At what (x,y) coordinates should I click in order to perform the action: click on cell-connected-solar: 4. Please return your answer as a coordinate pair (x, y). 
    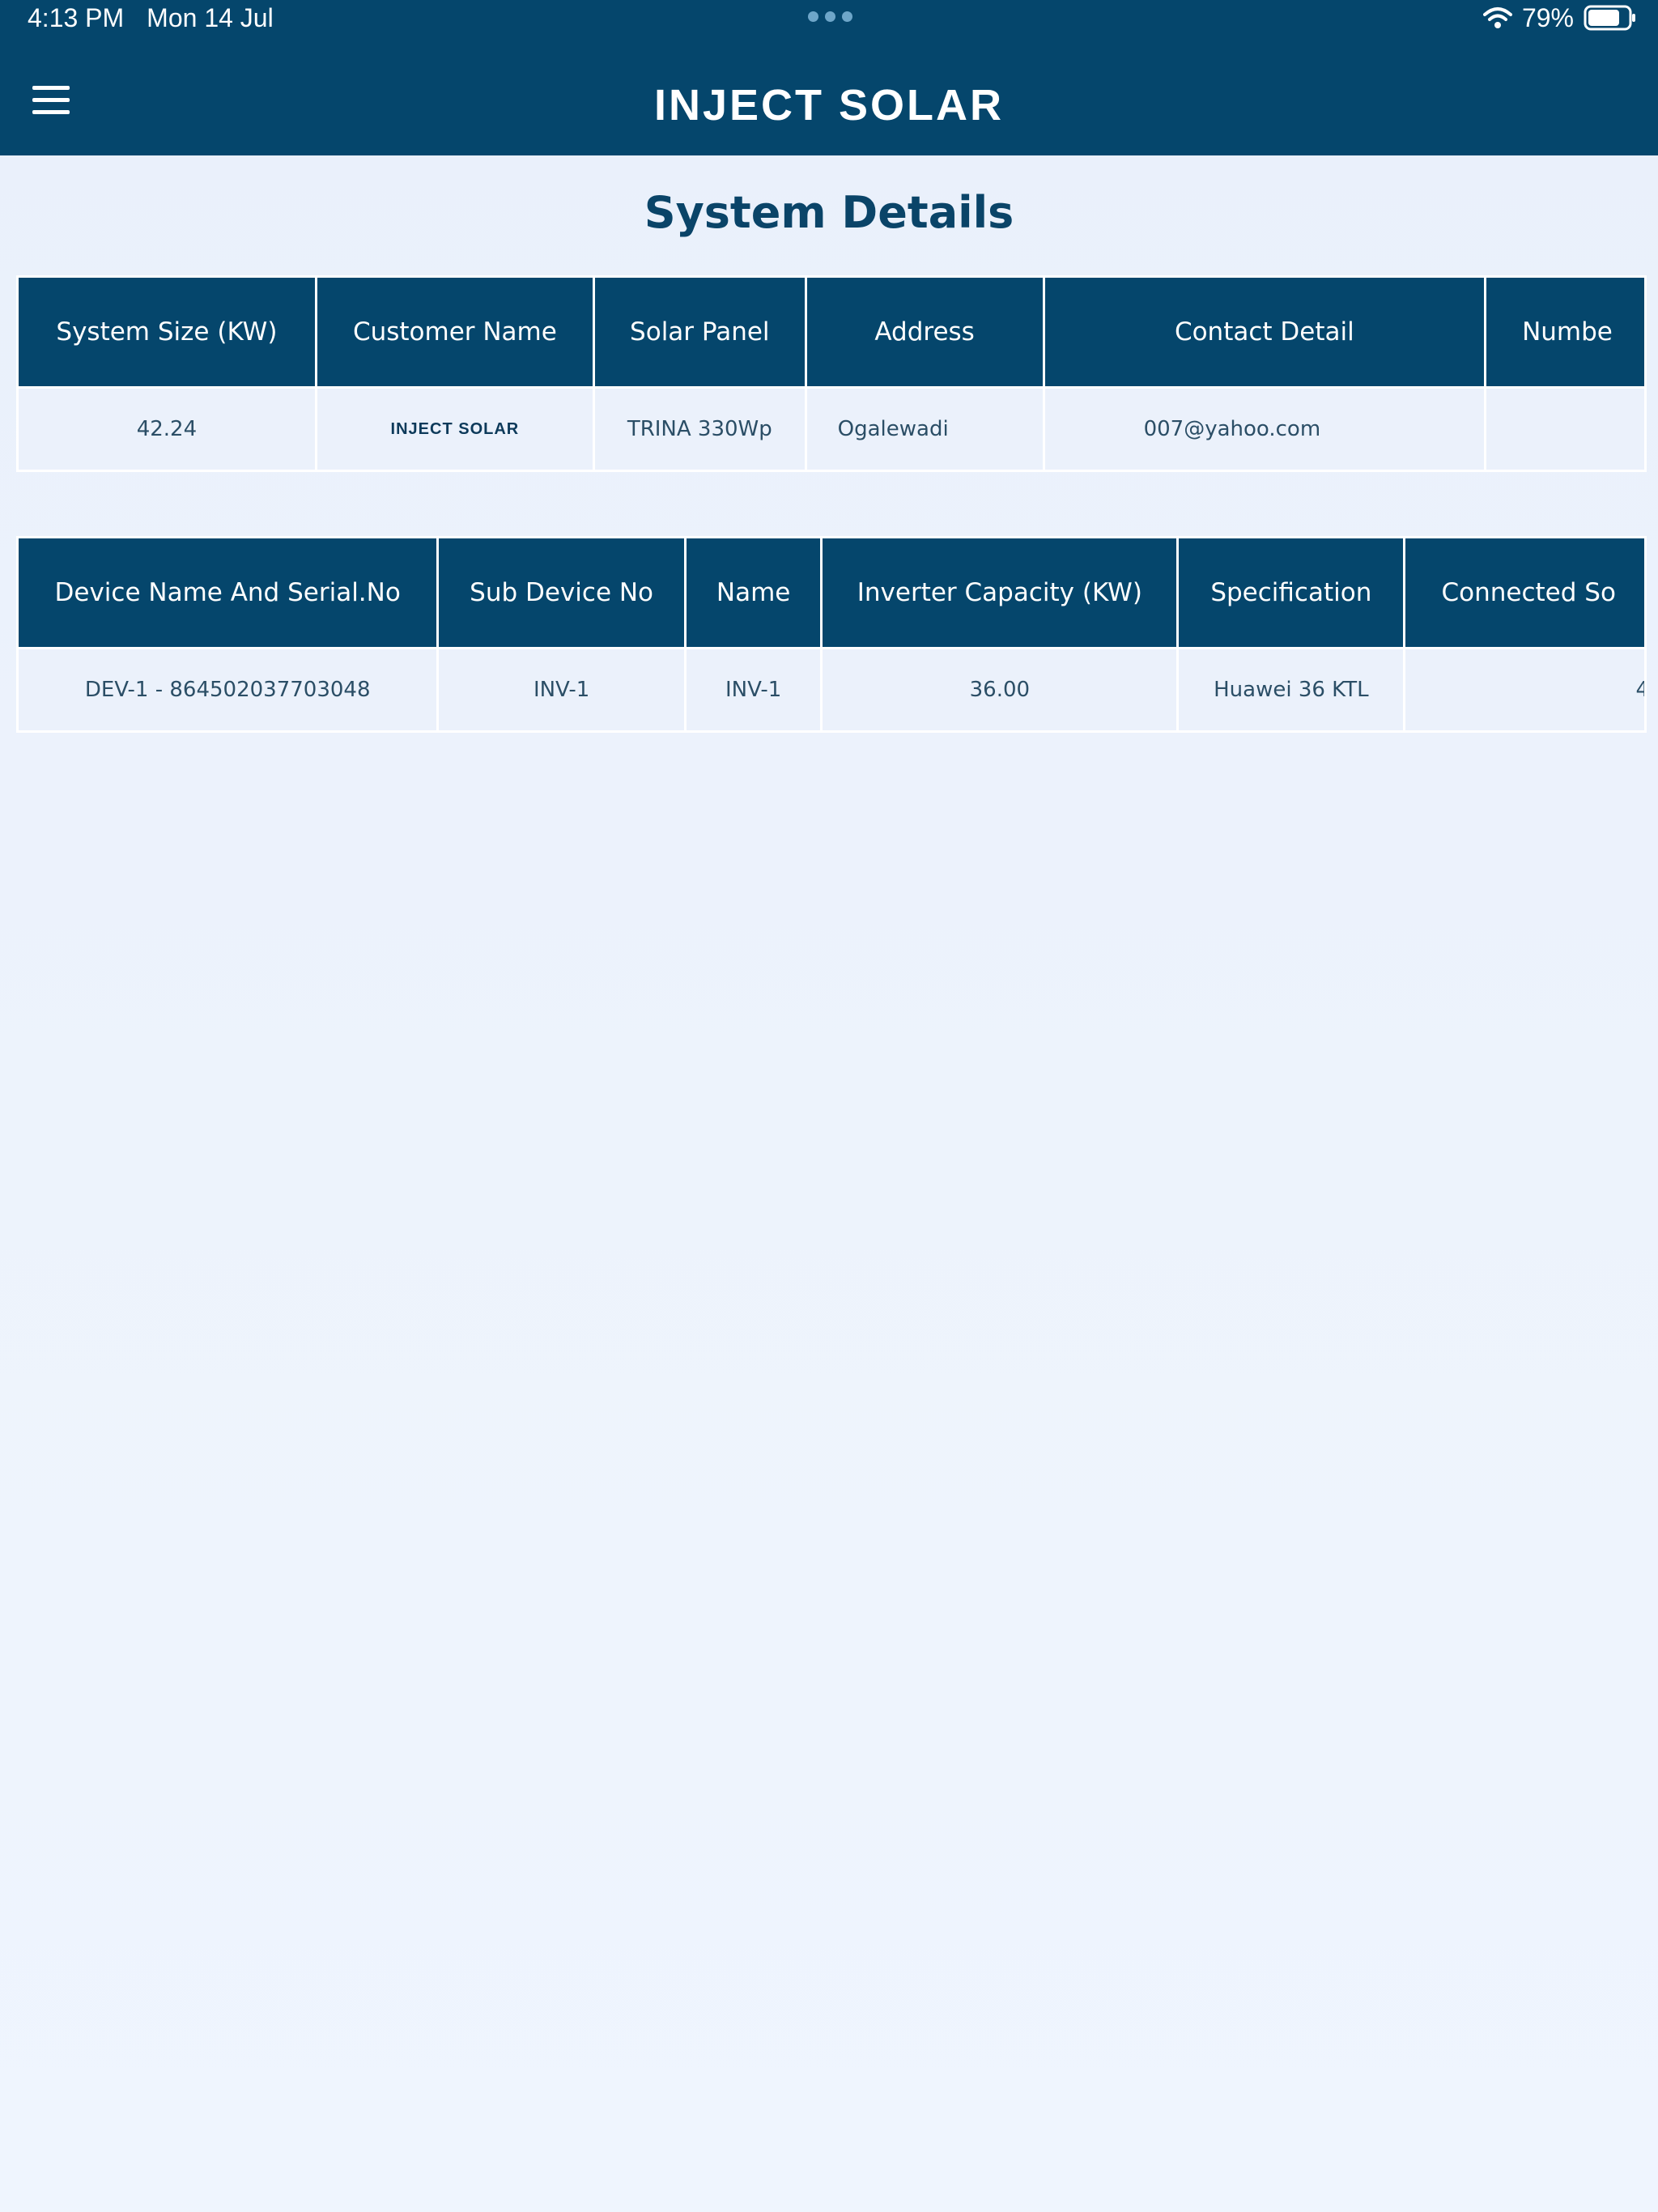
    Looking at the image, I should click on (1525, 690).